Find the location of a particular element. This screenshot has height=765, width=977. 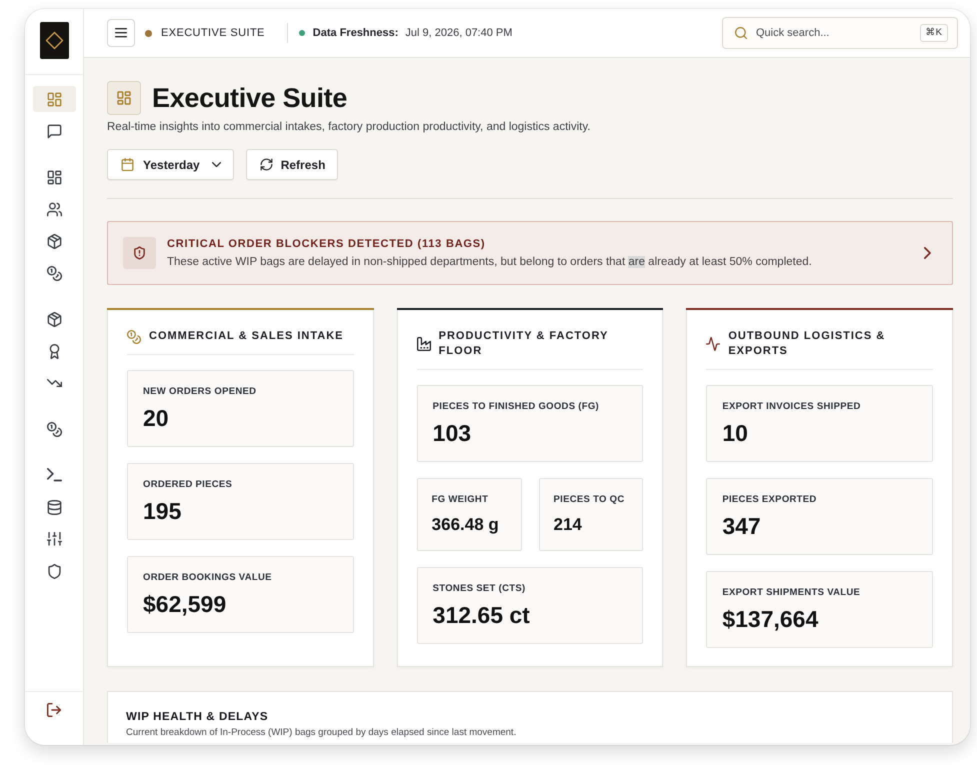

page-label: EXECUTIVE SUITE is located at coordinates (213, 33).